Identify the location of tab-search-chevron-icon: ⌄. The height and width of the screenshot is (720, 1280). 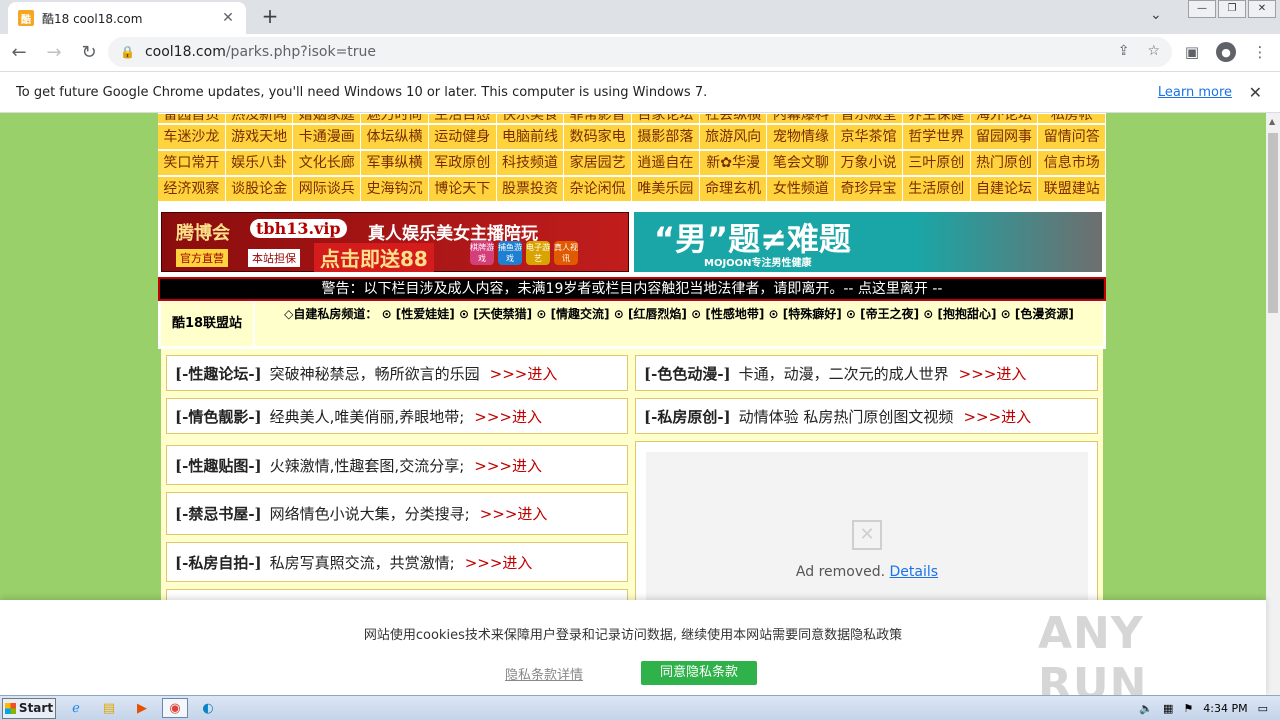
(1156, 15).